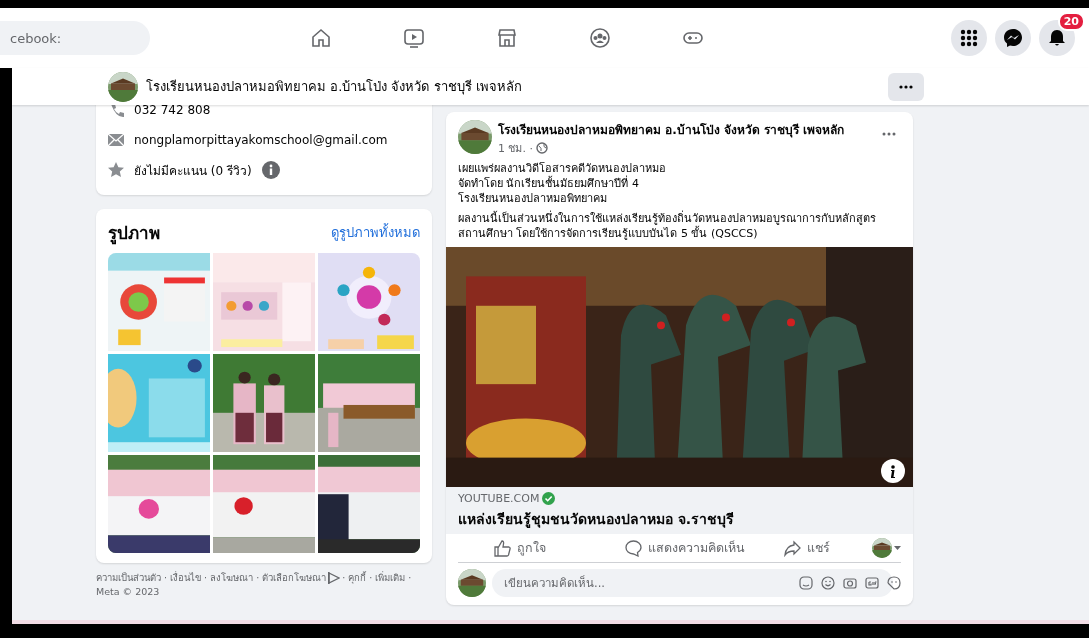  What do you see at coordinates (897, 548) in the screenshot?
I see `caret-icon` at bounding box center [897, 548].